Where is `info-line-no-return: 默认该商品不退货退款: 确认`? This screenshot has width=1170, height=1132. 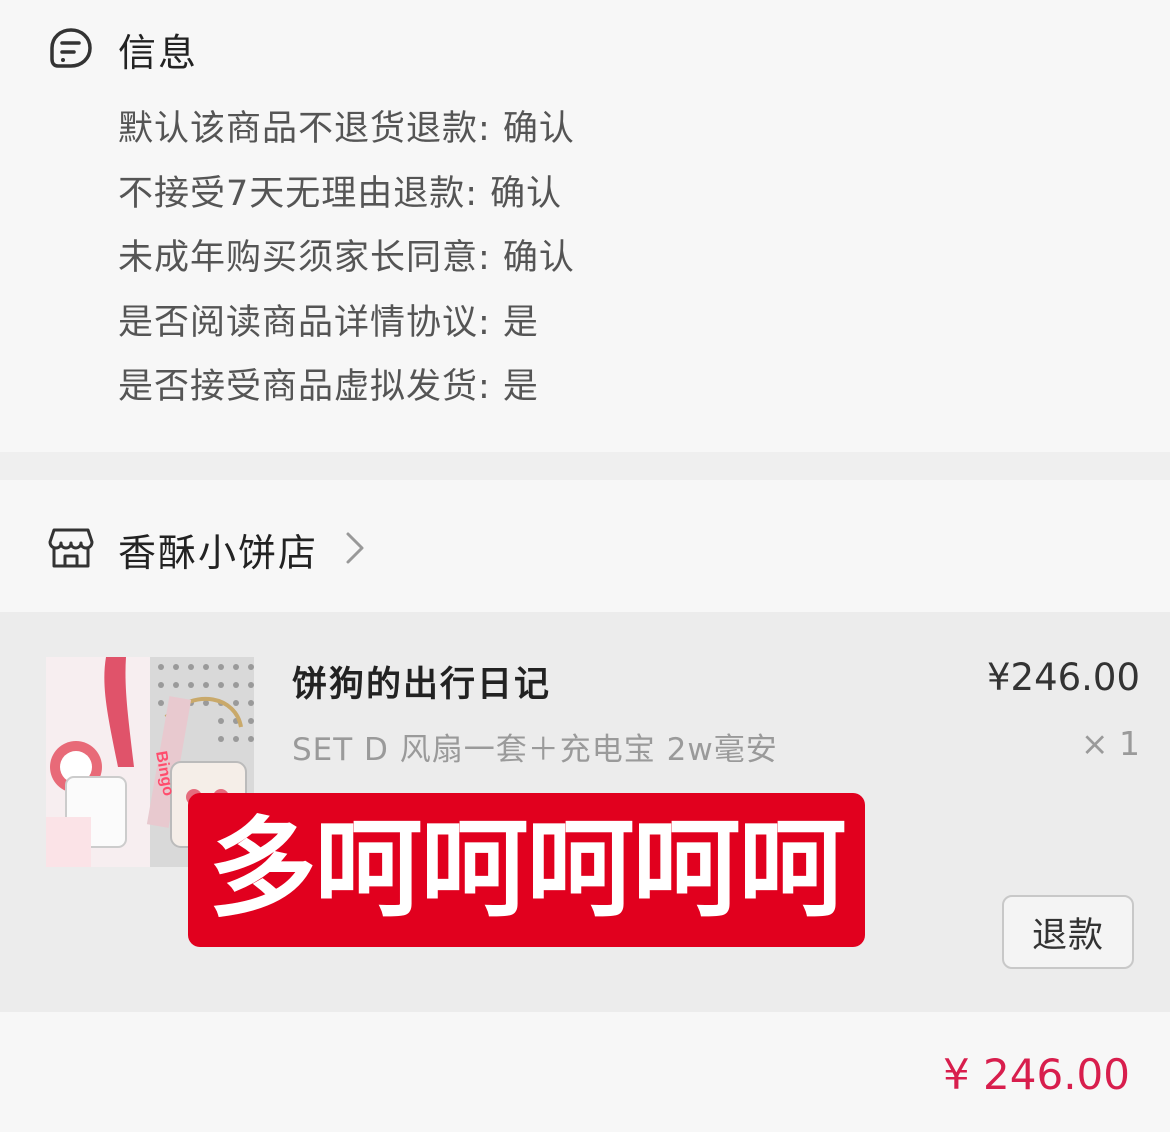
info-line-no-return: 默认该商品不退货退款: 确认 is located at coordinates (346, 129).